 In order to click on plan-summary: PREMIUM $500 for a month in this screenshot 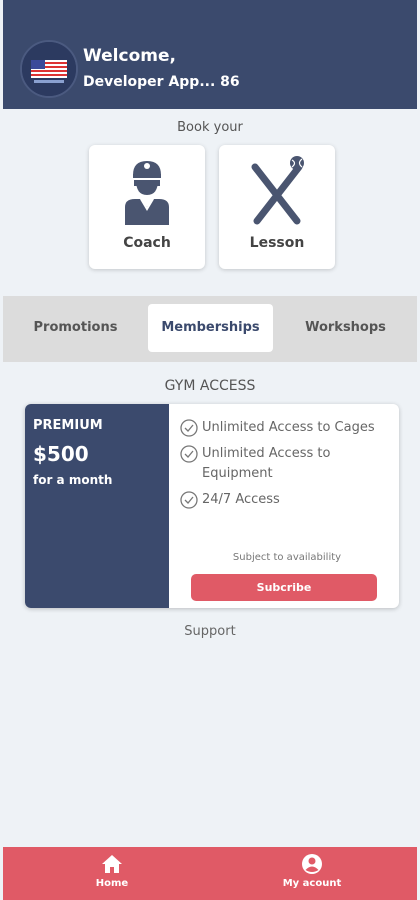, I will do `click(97, 506)`.